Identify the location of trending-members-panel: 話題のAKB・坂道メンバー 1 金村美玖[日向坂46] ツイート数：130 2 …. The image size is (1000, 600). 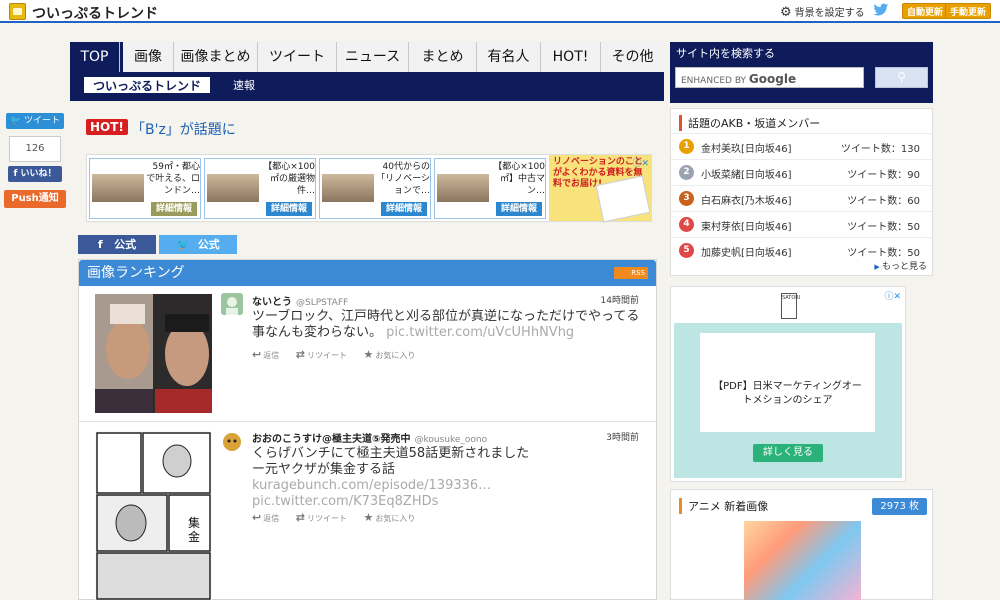
(801, 192).